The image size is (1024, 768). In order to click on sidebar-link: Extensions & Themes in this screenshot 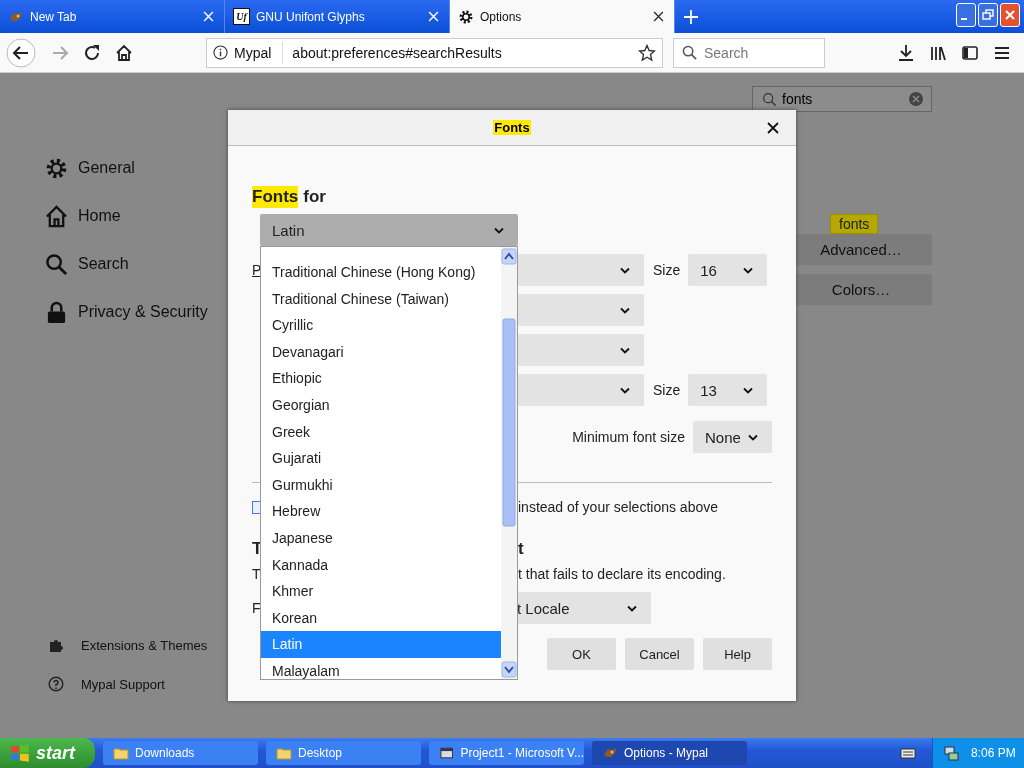, I will do `click(136, 645)`.